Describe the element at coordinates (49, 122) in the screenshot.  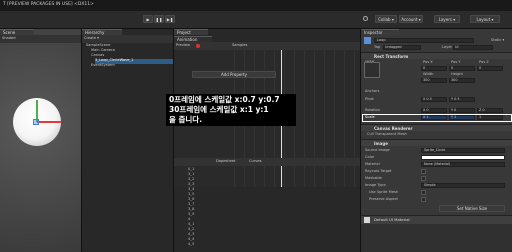
I see `gizmo-x-axis` at that location.